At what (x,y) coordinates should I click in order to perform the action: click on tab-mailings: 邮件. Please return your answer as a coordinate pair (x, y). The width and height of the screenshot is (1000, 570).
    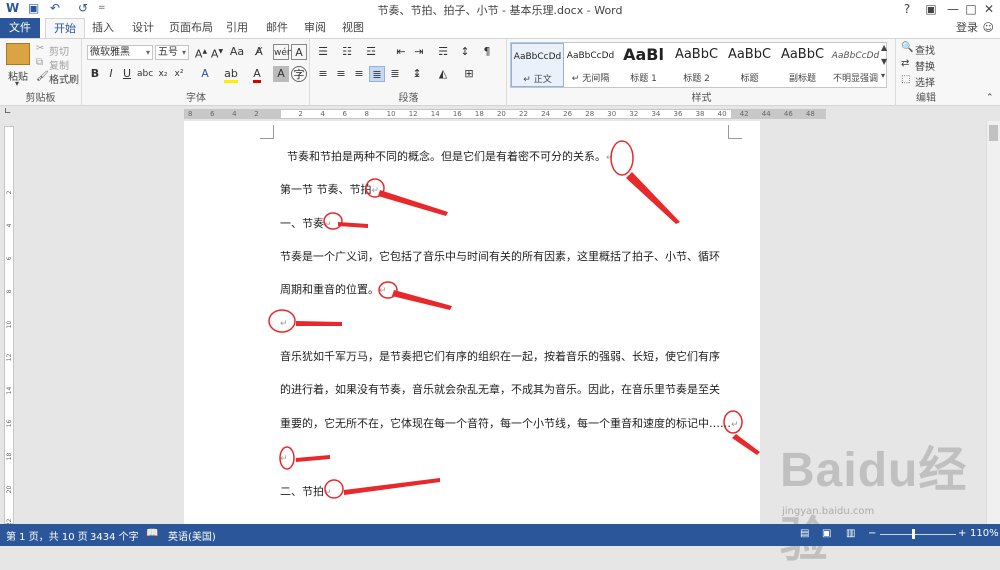
    Looking at the image, I should click on (277, 28).